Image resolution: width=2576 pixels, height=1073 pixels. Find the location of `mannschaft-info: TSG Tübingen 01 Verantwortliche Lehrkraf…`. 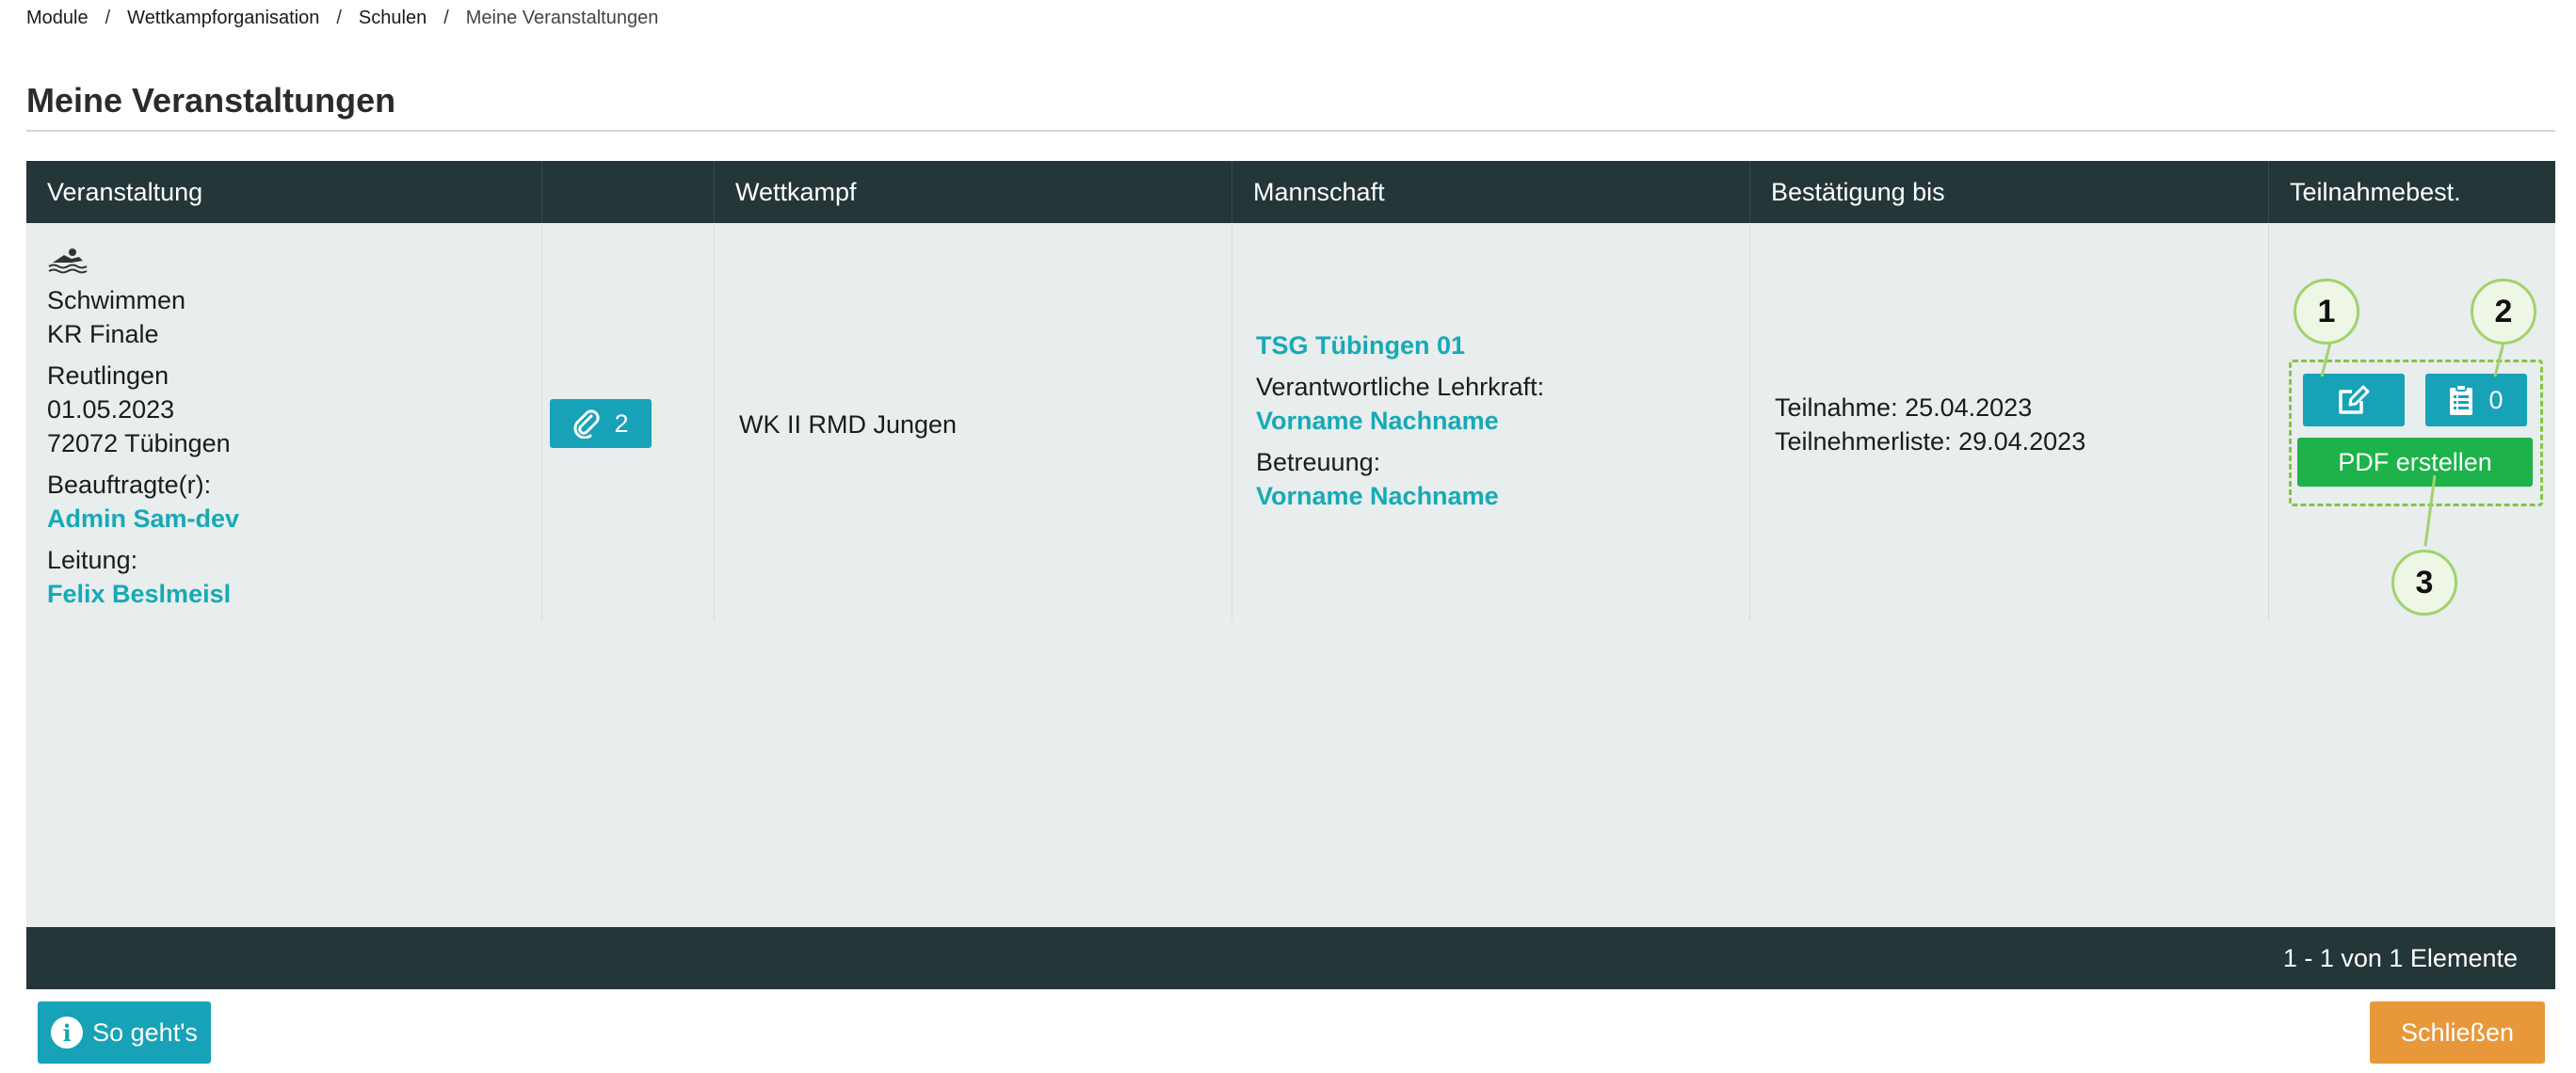

mannschaft-info: TSG Tübingen 01 Verantwortliche Lehrkraf… is located at coordinates (1400, 421).